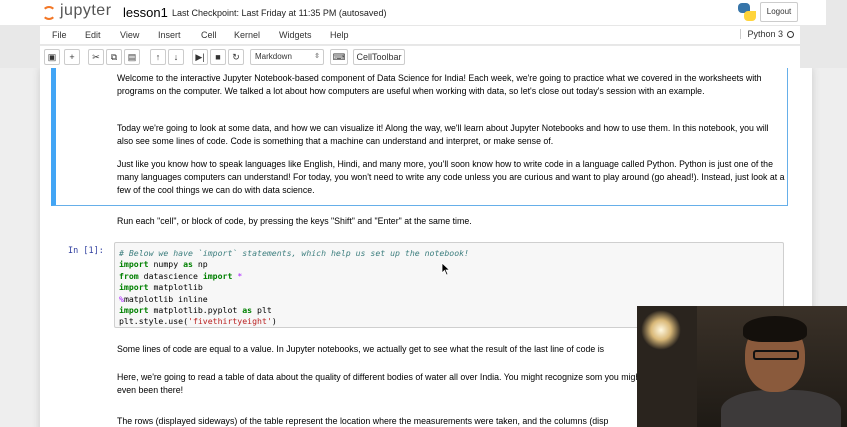  Describe the element at coordinates (661, 330) in the screenshot. I see `lamp-light` at that location.